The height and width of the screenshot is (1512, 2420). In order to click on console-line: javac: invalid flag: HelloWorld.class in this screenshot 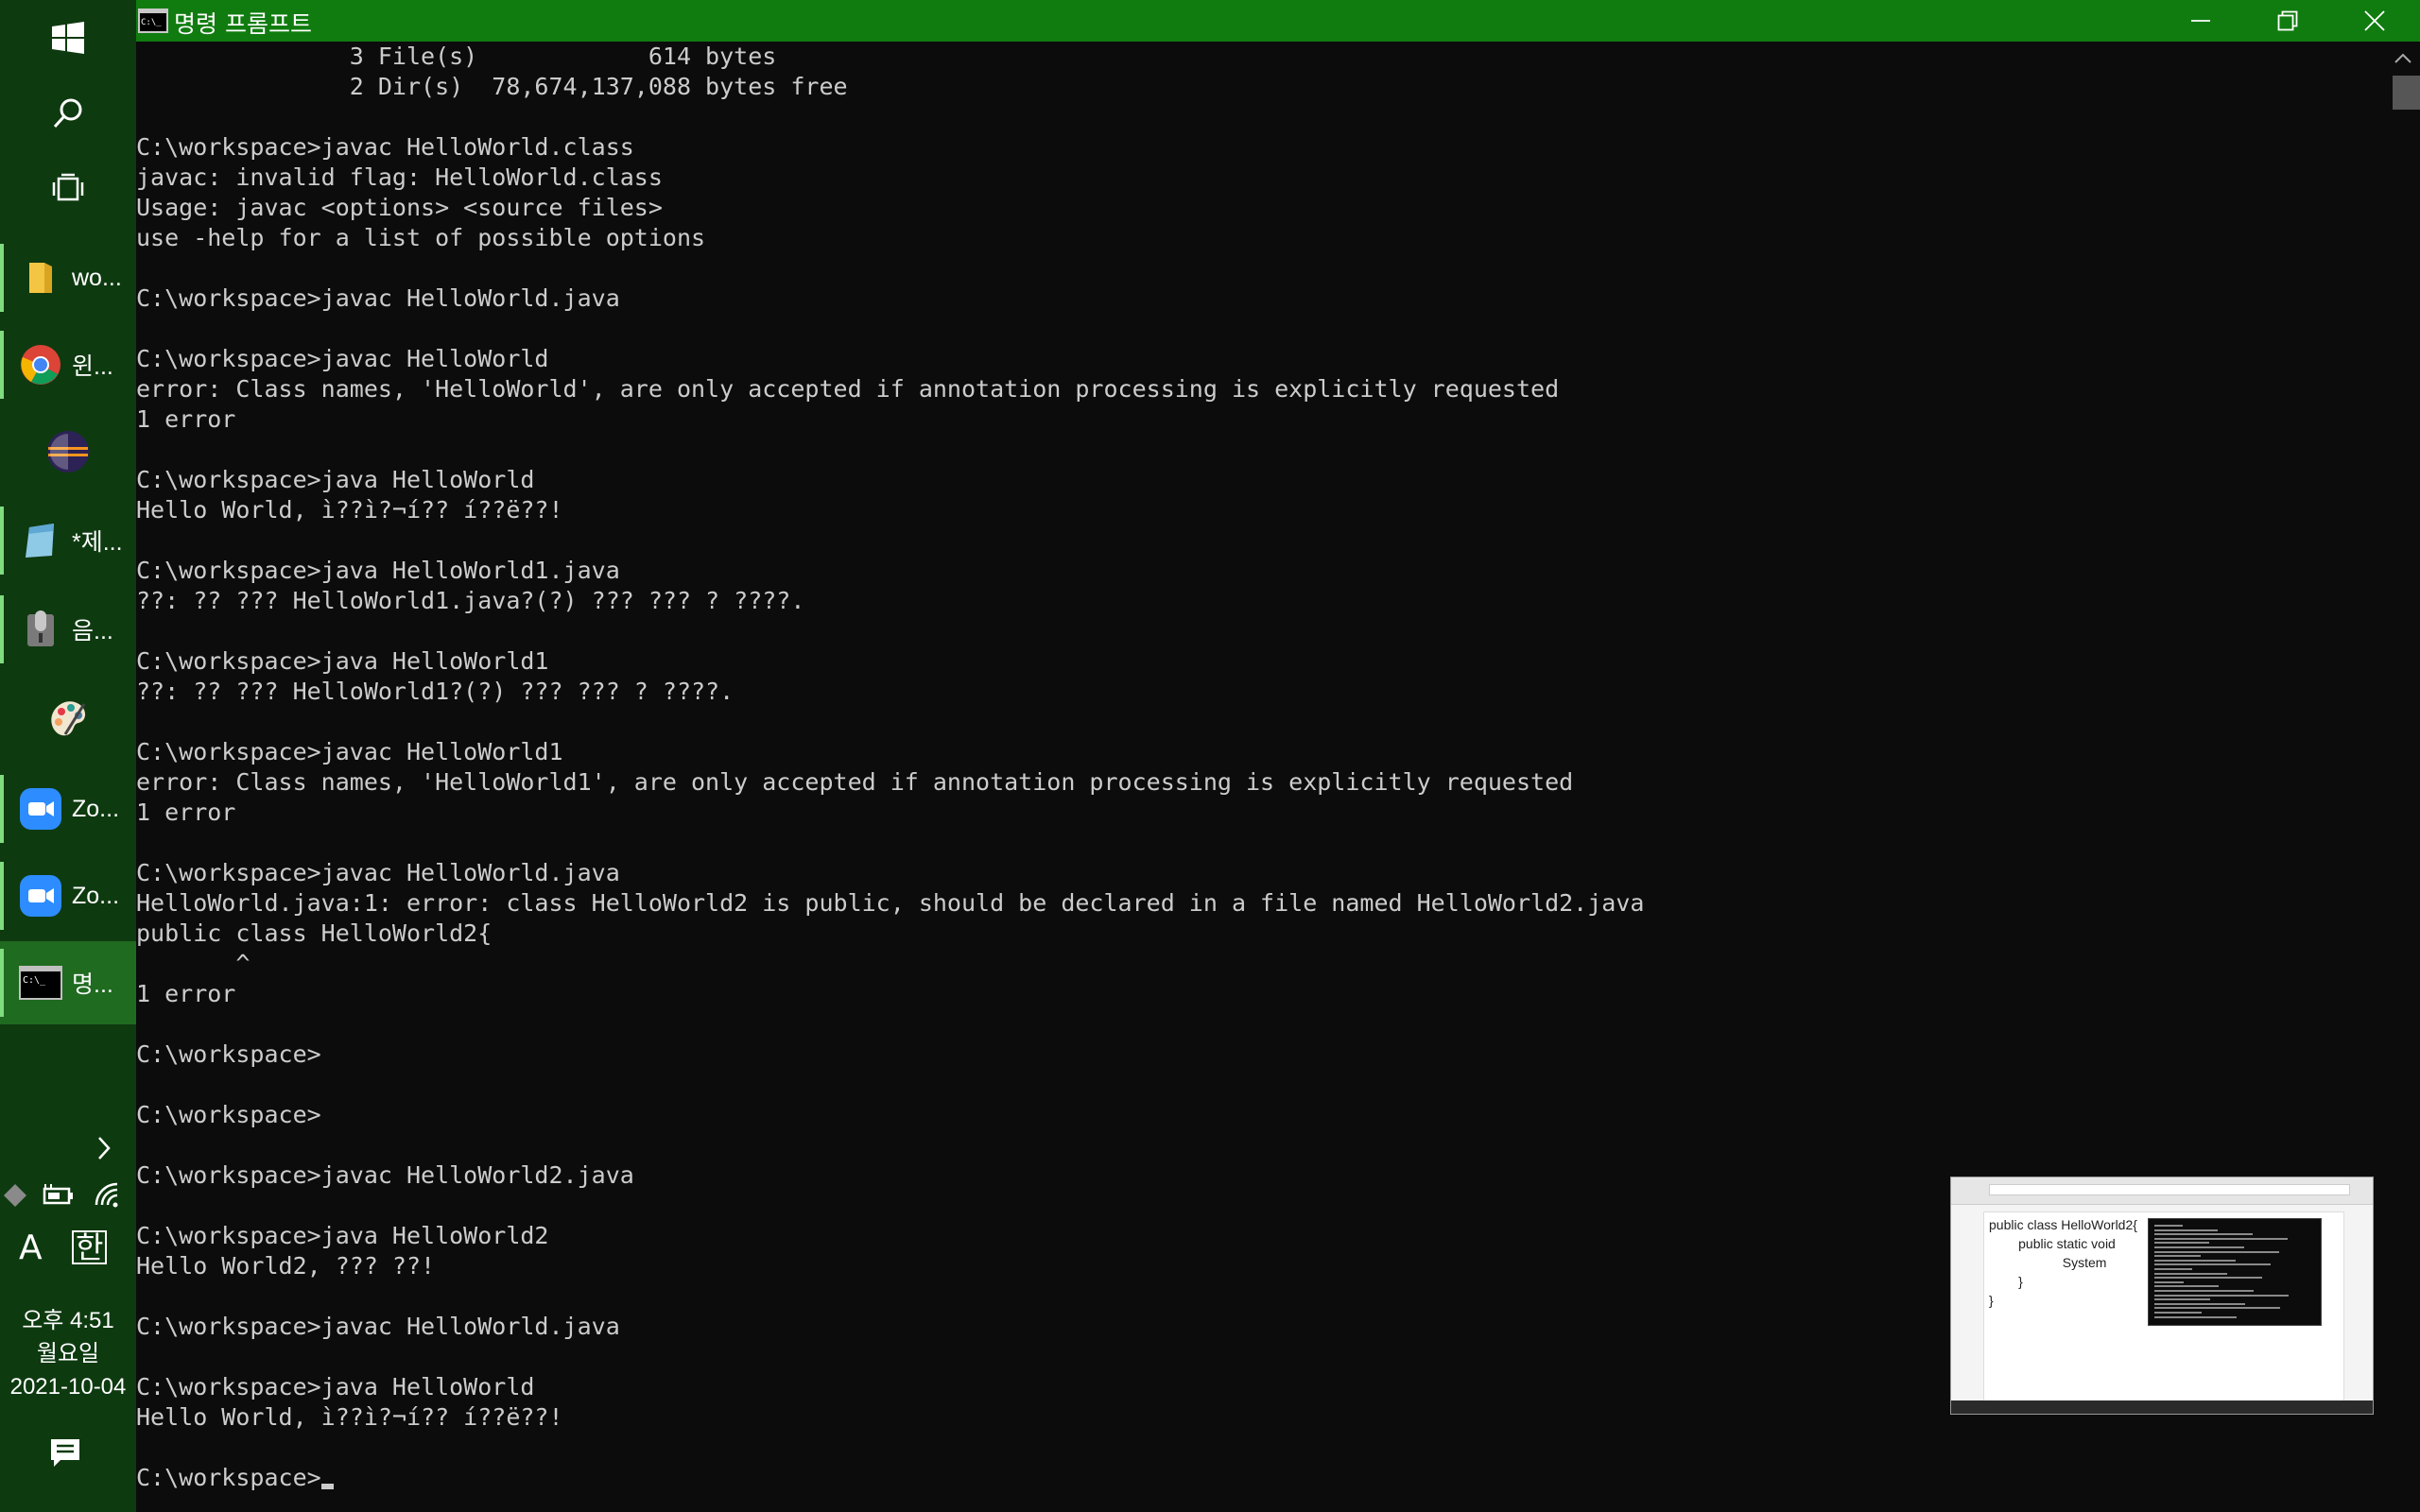, I will do `click(399, 177)`.